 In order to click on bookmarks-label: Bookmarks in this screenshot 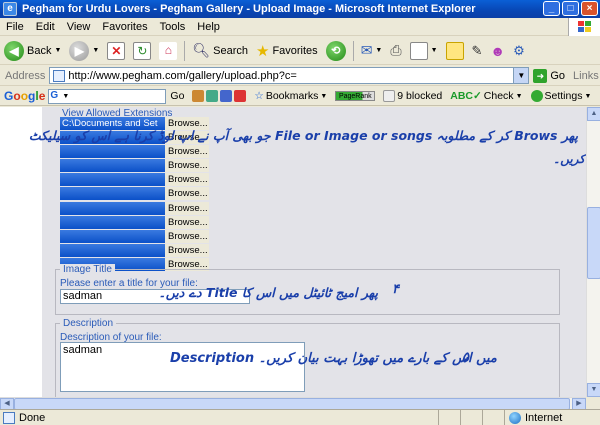, I will do `click(292, 96)`.